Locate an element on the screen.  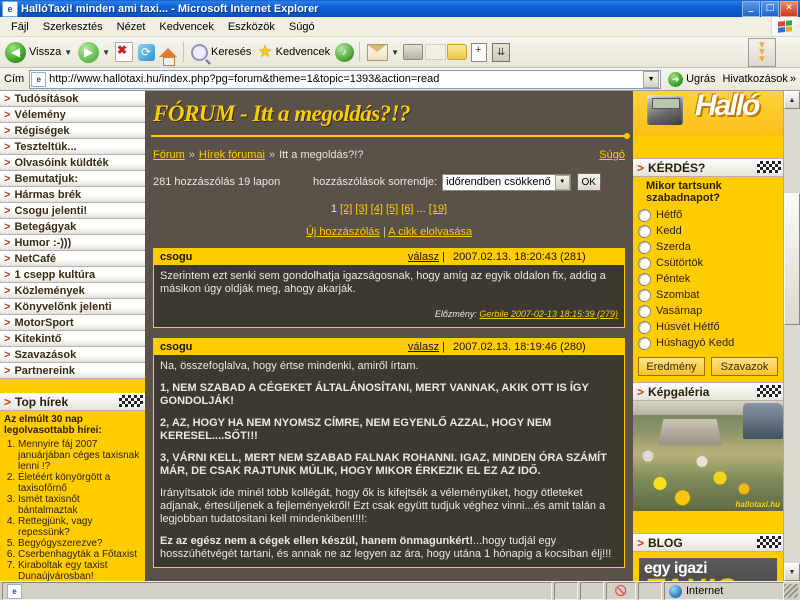
blog-banner-image: egy igazi TAXIS is located at coordinates (708, 569).